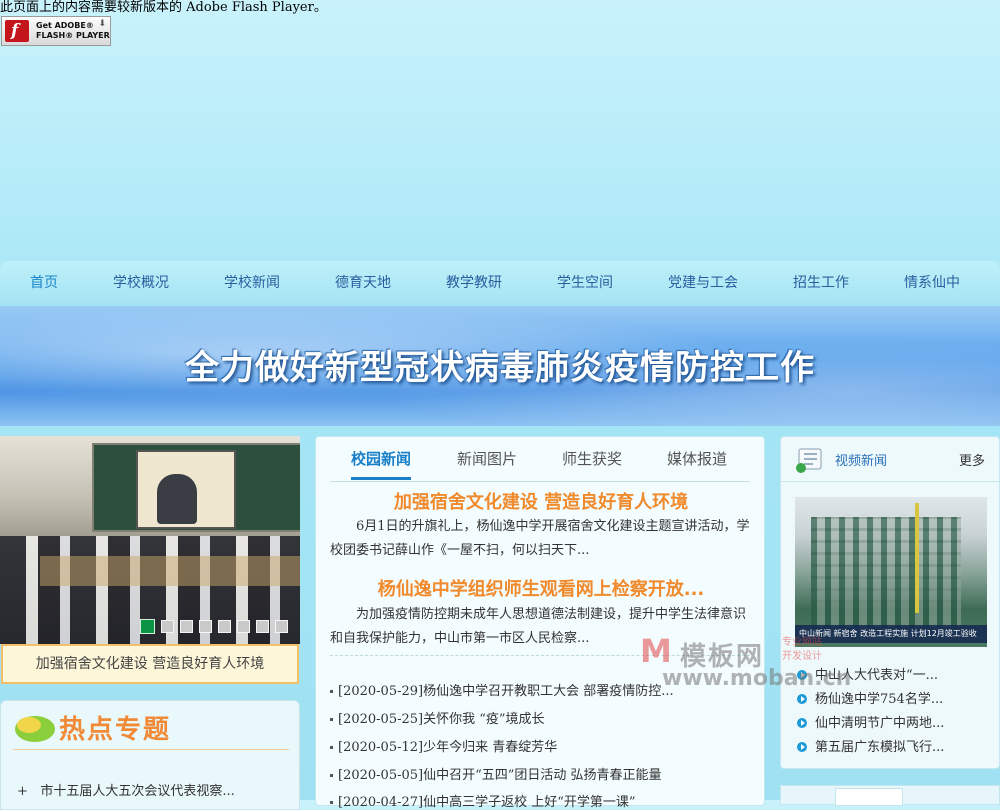  Describe the element at coordinates (47, 283) in the screenshot. I see `nav-item-home: 首页` at that location.